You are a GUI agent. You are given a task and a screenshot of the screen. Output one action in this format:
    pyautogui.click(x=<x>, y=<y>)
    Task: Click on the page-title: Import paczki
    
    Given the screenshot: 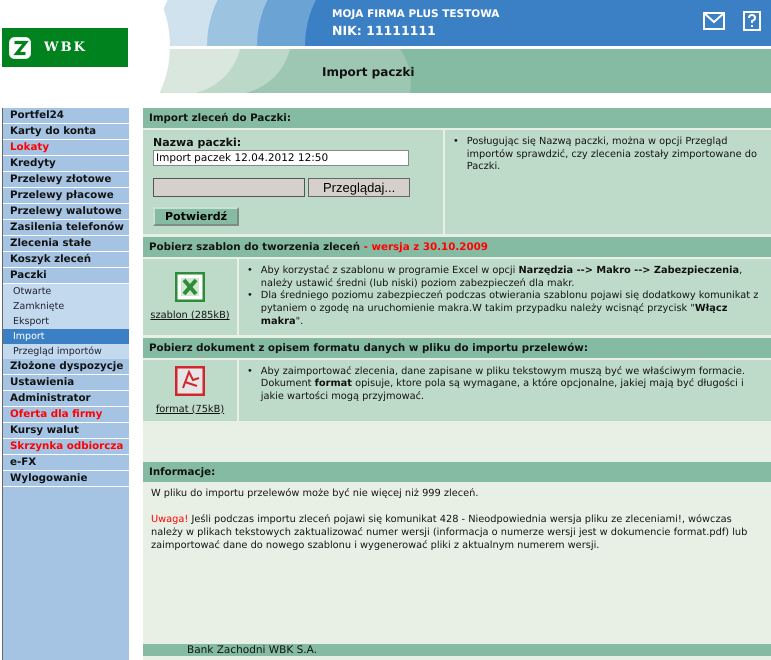 What is the action you would take?
    pyautogui.click(x=368, y=72)
    